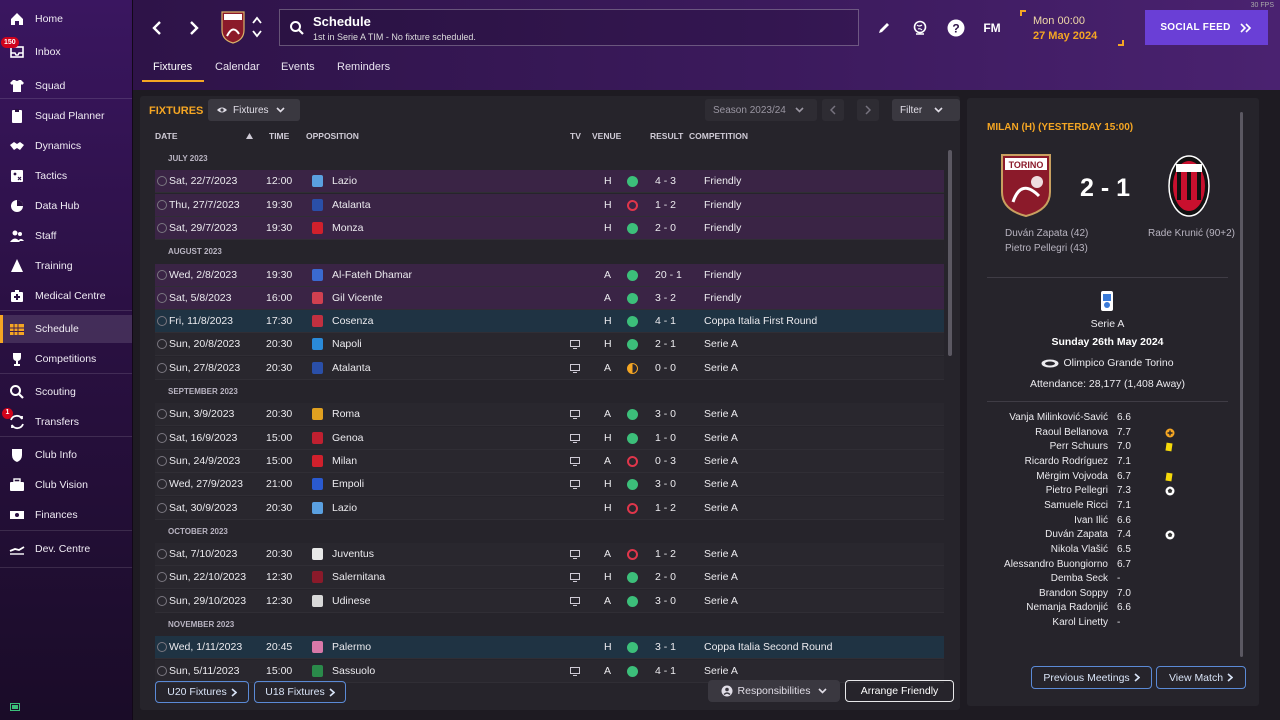 The width and height of the screenshot is (1280, 720). Describe the element at coordinates (1117, 551) in the screenshot. I see `player-rating-row: Nikola Vlašić 6.5` at that location.